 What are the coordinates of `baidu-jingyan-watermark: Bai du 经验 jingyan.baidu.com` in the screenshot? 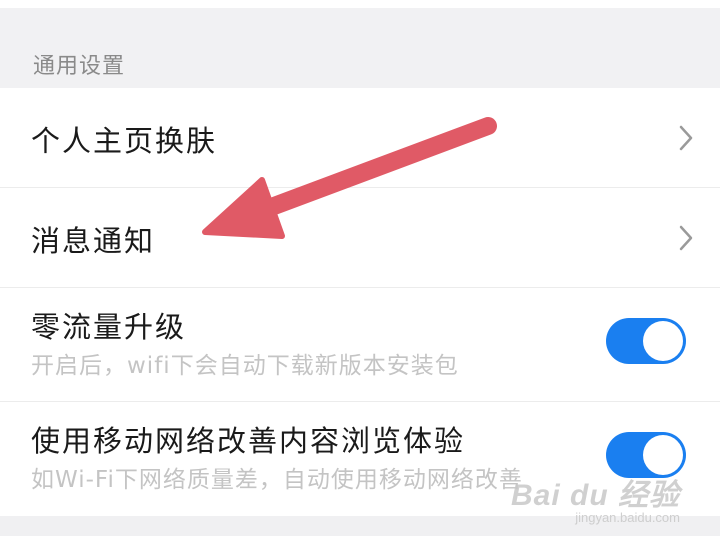 It's located at (595, 497).